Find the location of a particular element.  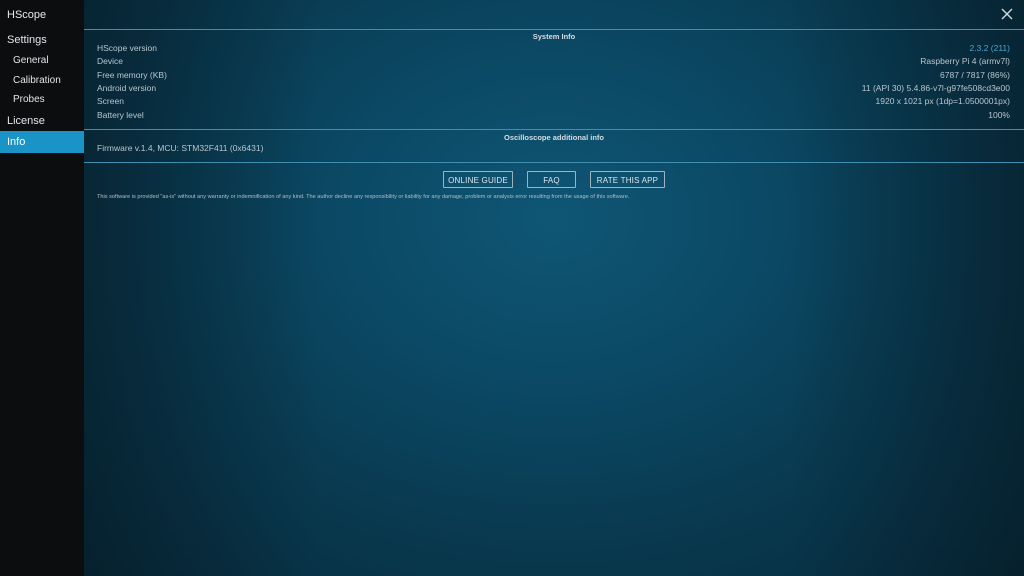

info-row-version: HScope version 2.3.2 (211) is located at coordinates (553, 48).